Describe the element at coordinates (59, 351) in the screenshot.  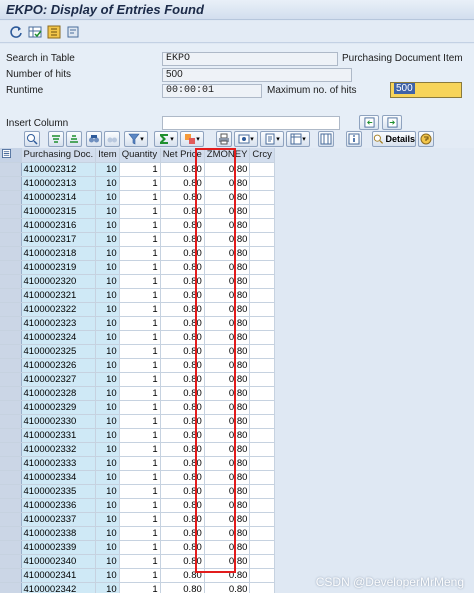
I see `table-cell: 4100002325` at that location.